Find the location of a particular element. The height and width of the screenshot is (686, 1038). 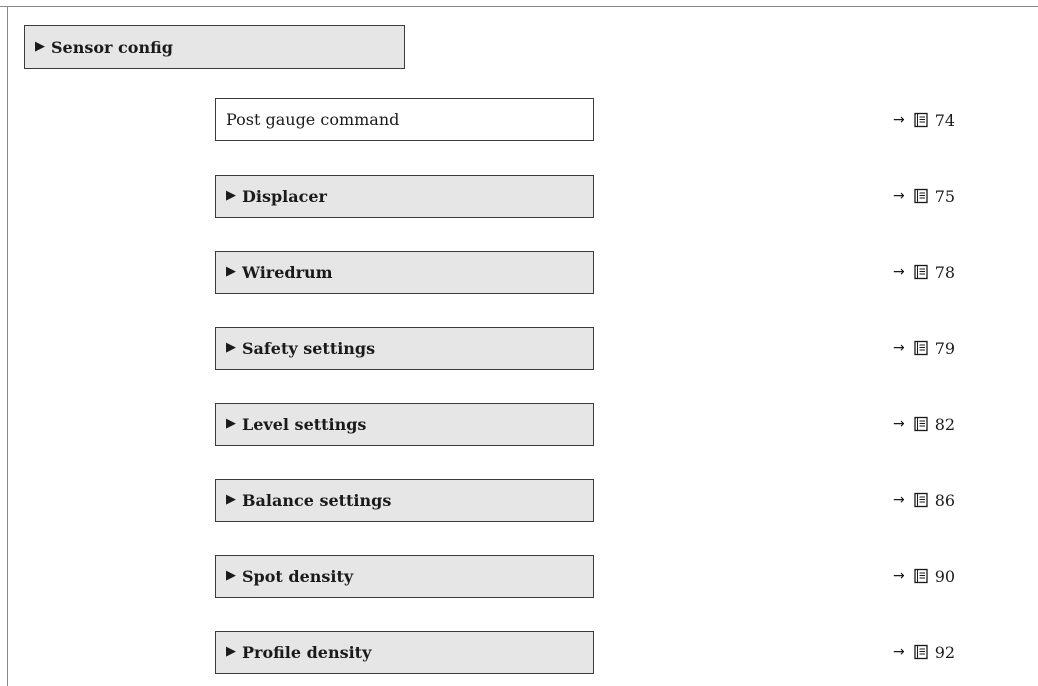

page-reference: → 78 is located at coordinates (948, 272).